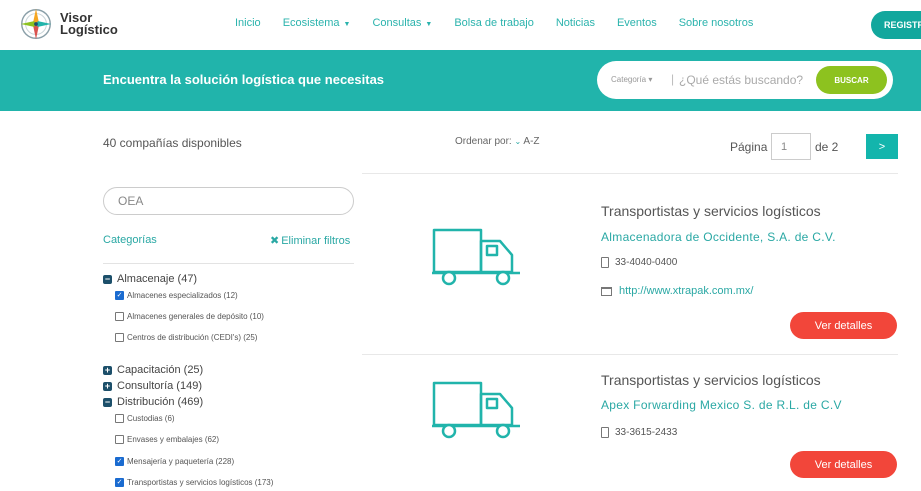 This screenshot has height=491, width=921. I want to click on nav-sobre-nosotros: Sobre nosotros, so click(716, 23).